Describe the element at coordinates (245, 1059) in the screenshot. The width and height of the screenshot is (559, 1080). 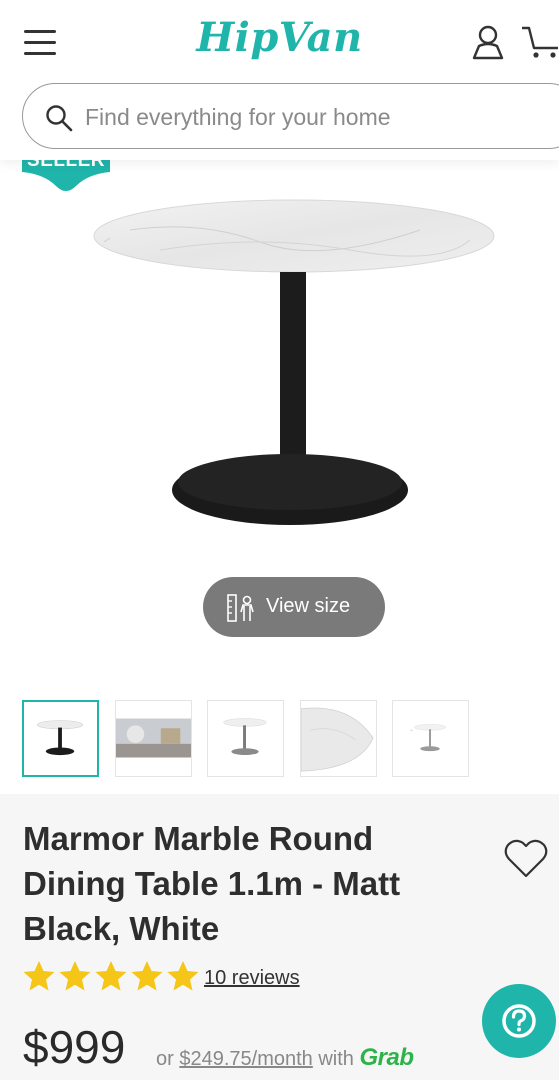
I see `installment-amount-link: $249.75/month` at that location.